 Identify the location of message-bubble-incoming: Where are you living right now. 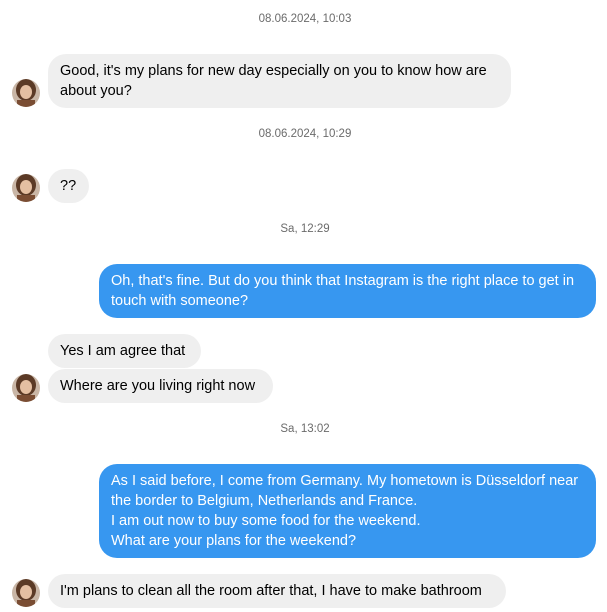
(160, 386).